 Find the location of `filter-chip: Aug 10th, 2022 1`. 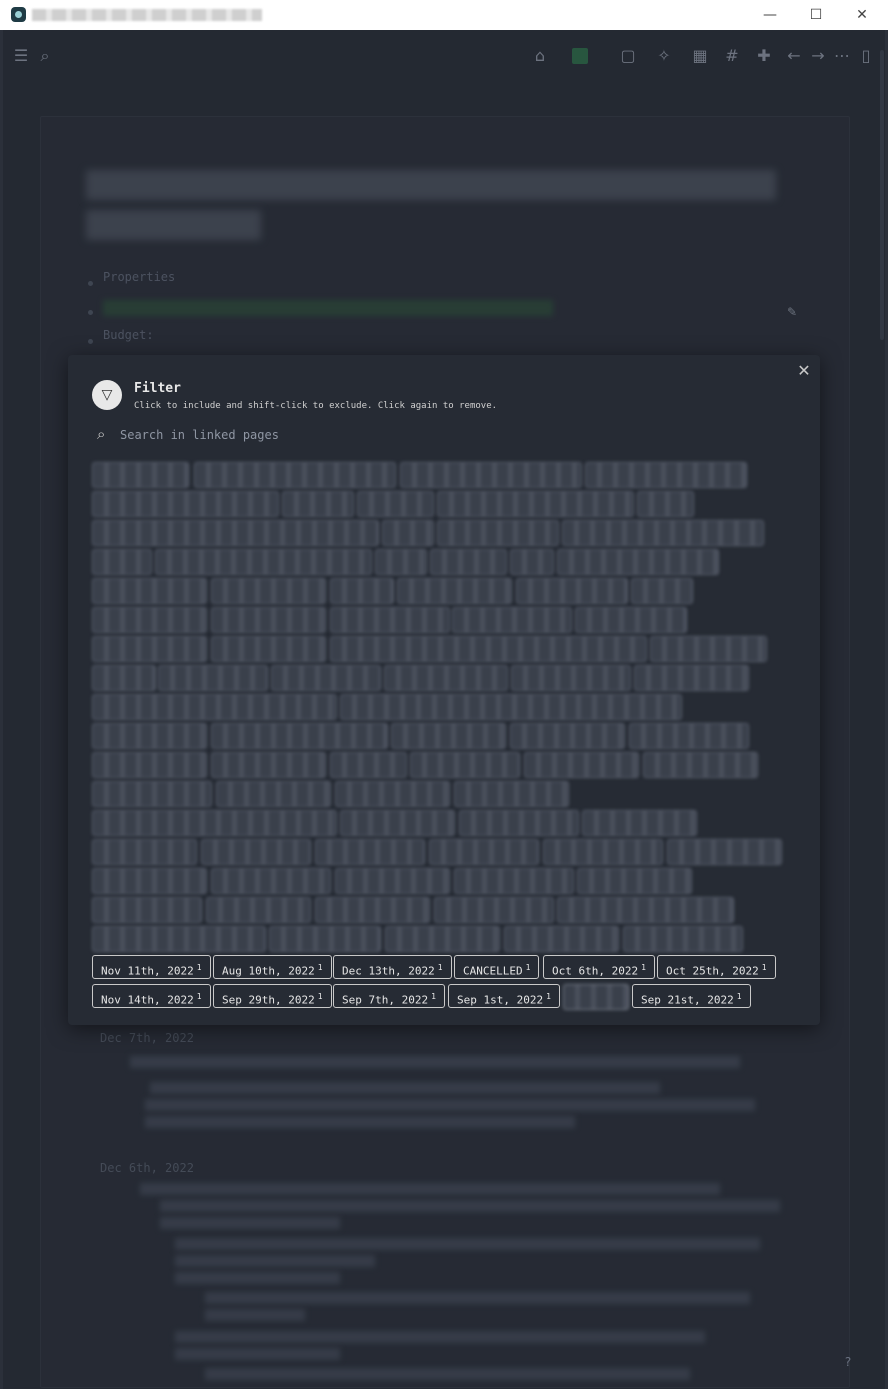

filter-chip: Aug 10th, 2022 1 is located at coordinates (272, 967).